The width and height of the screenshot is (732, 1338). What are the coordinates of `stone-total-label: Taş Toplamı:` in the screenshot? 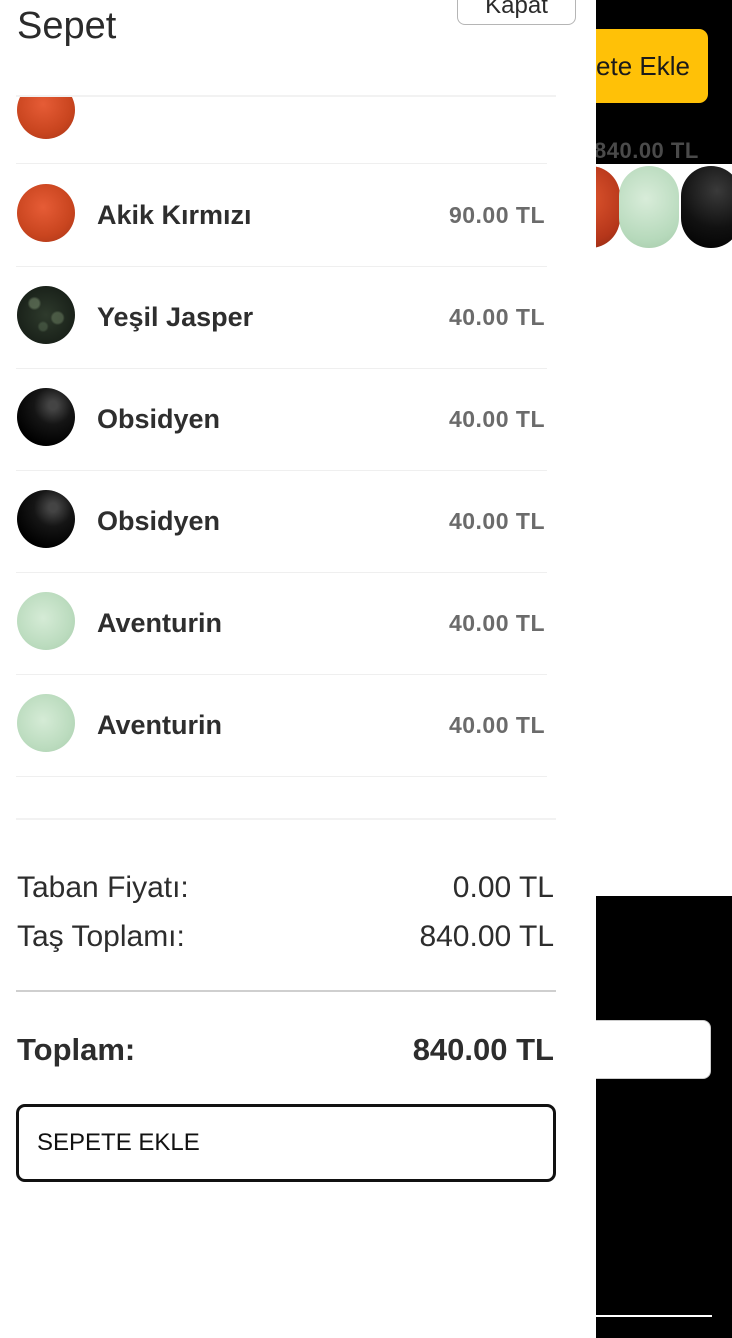 It's located at (101, 936).